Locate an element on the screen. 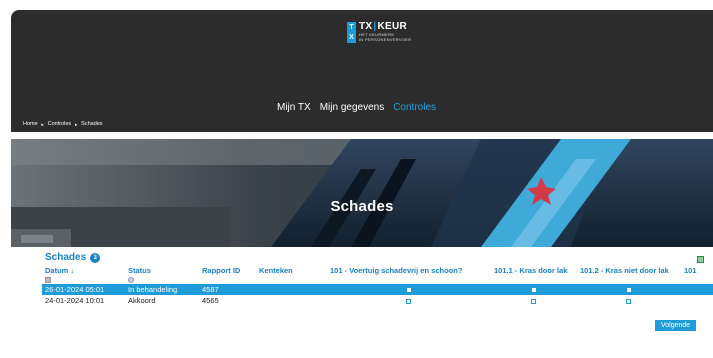  logo-badge-top: T is located at coordinates (351, 27).